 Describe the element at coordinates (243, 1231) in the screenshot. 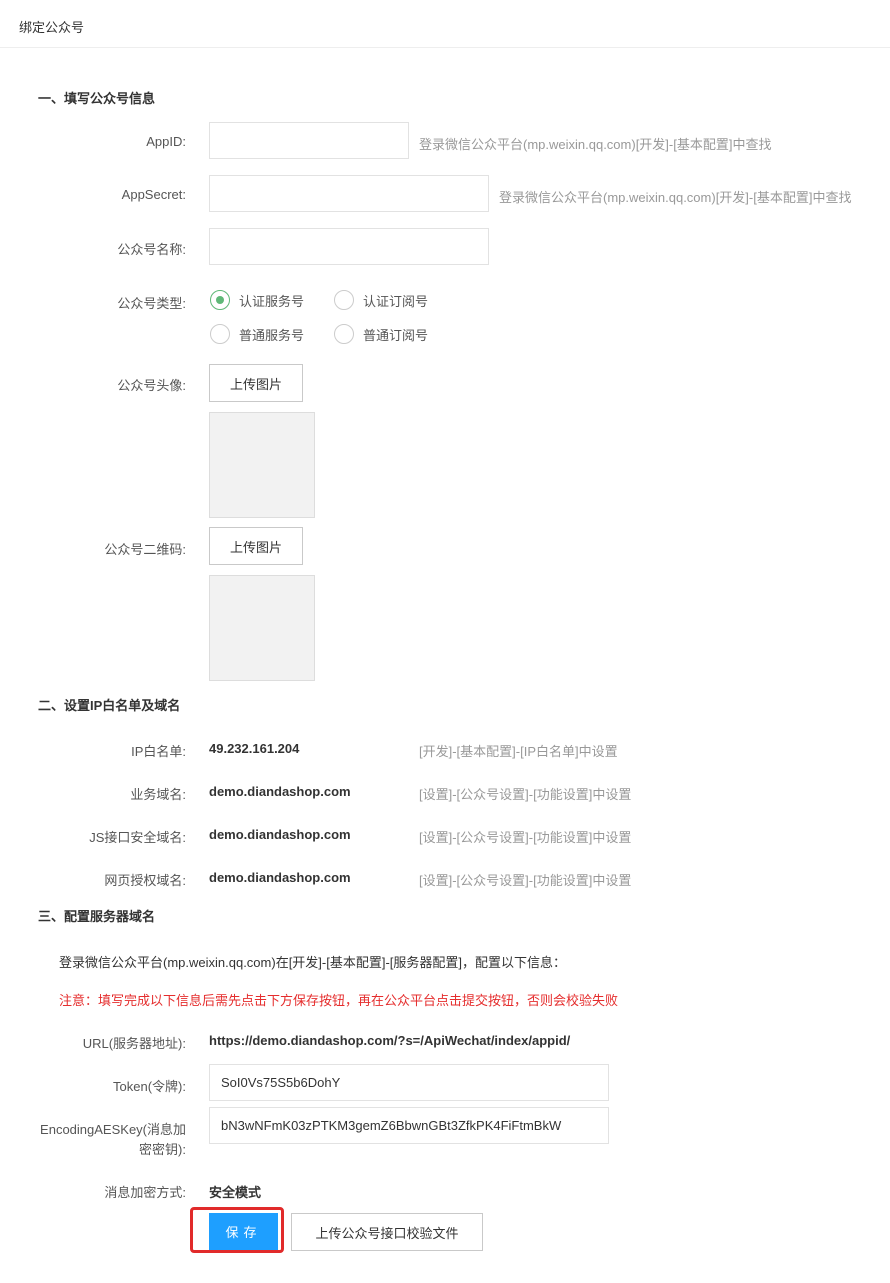

I see `save-button: 保存` at that location.